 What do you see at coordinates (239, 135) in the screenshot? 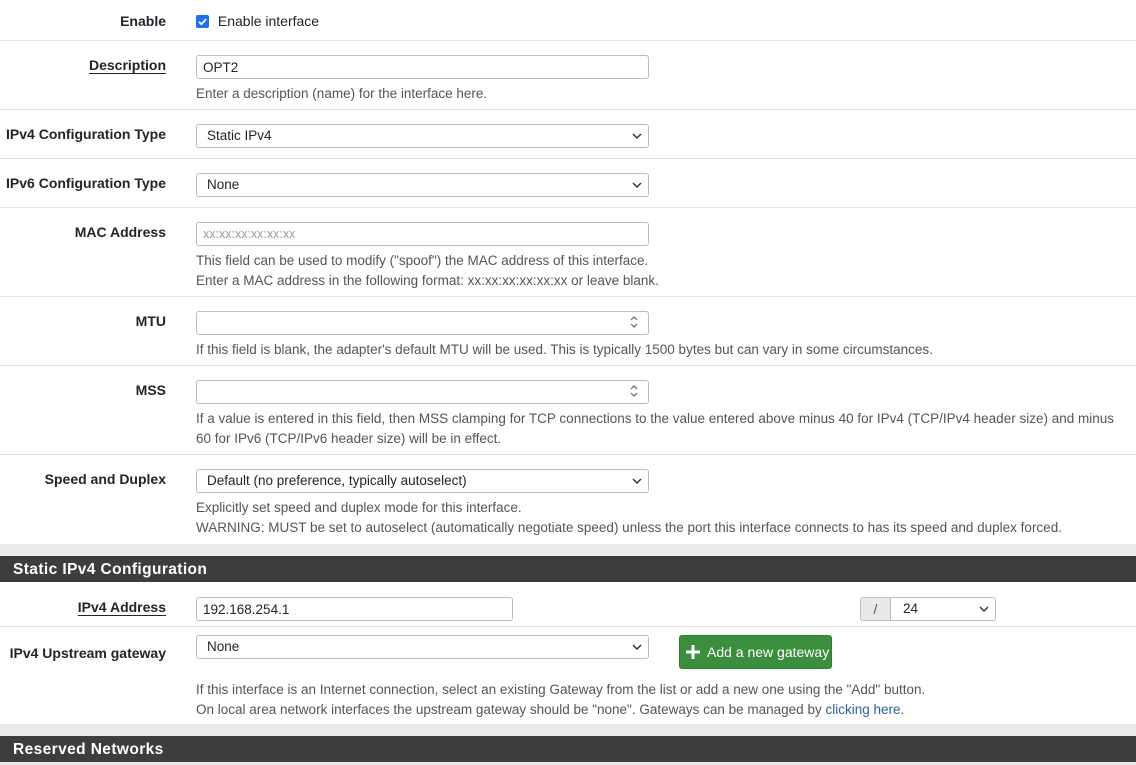
I see `ipv4-type-value: Static IPv4` at bounding box center [239, 135].